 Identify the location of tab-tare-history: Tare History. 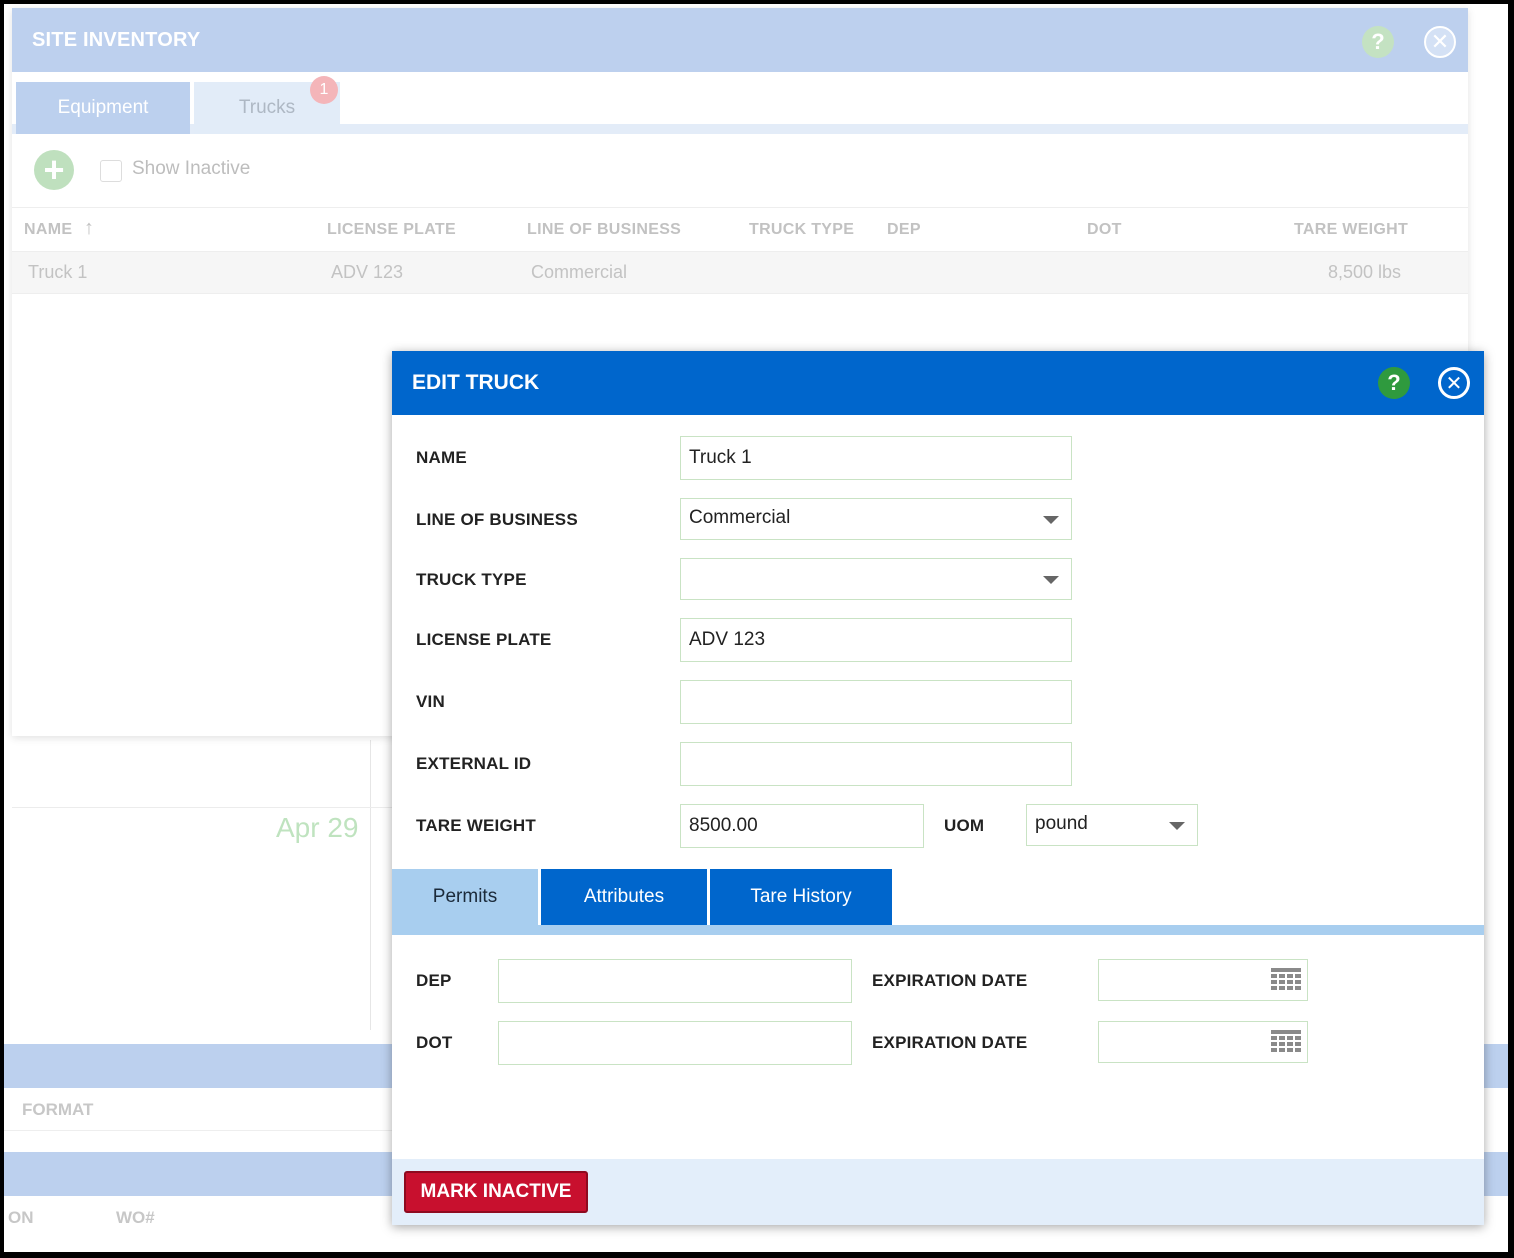
(801, 897).